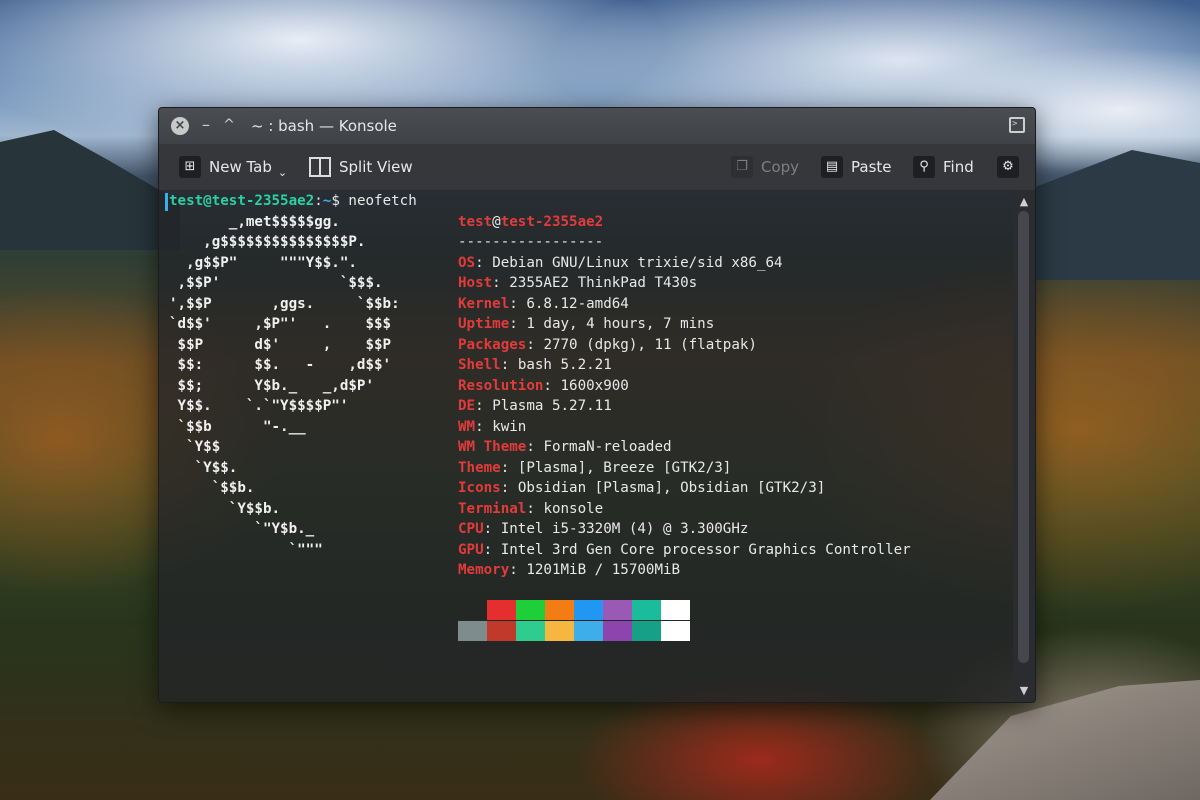 The height and width of the screenshot is (800, 1200). Describe the element at coordinates (603, 283) in the screenshot. I see `info-value: 2355AE2 ThinkPad T430s` at that location.